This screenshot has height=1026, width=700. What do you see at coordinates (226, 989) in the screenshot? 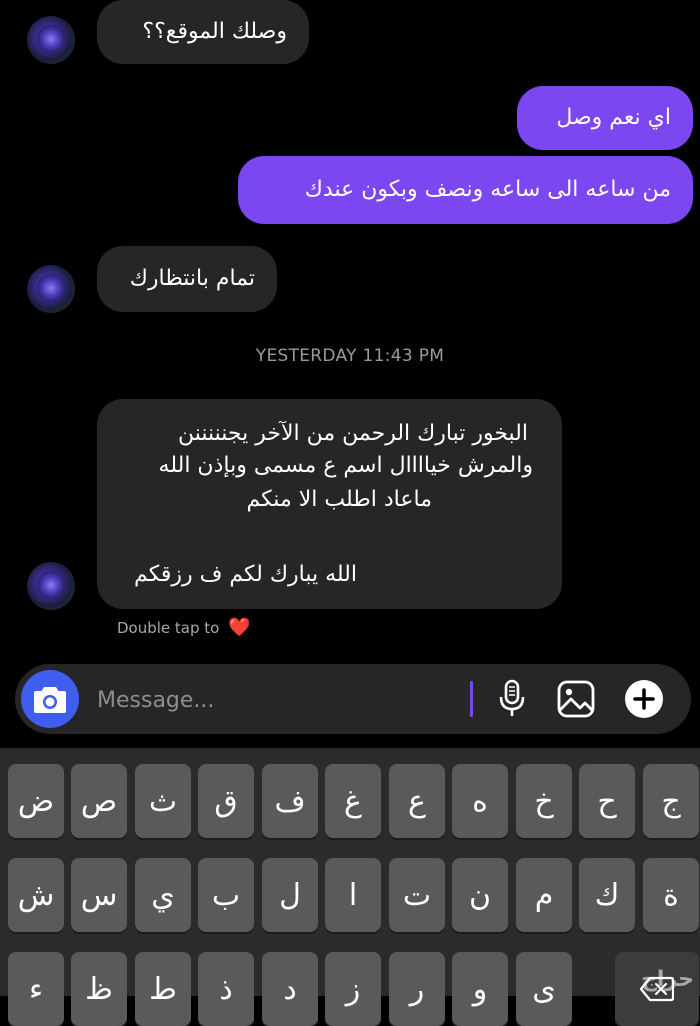
I see `keyboard-key: ذ` at bounding box center [226, 989].